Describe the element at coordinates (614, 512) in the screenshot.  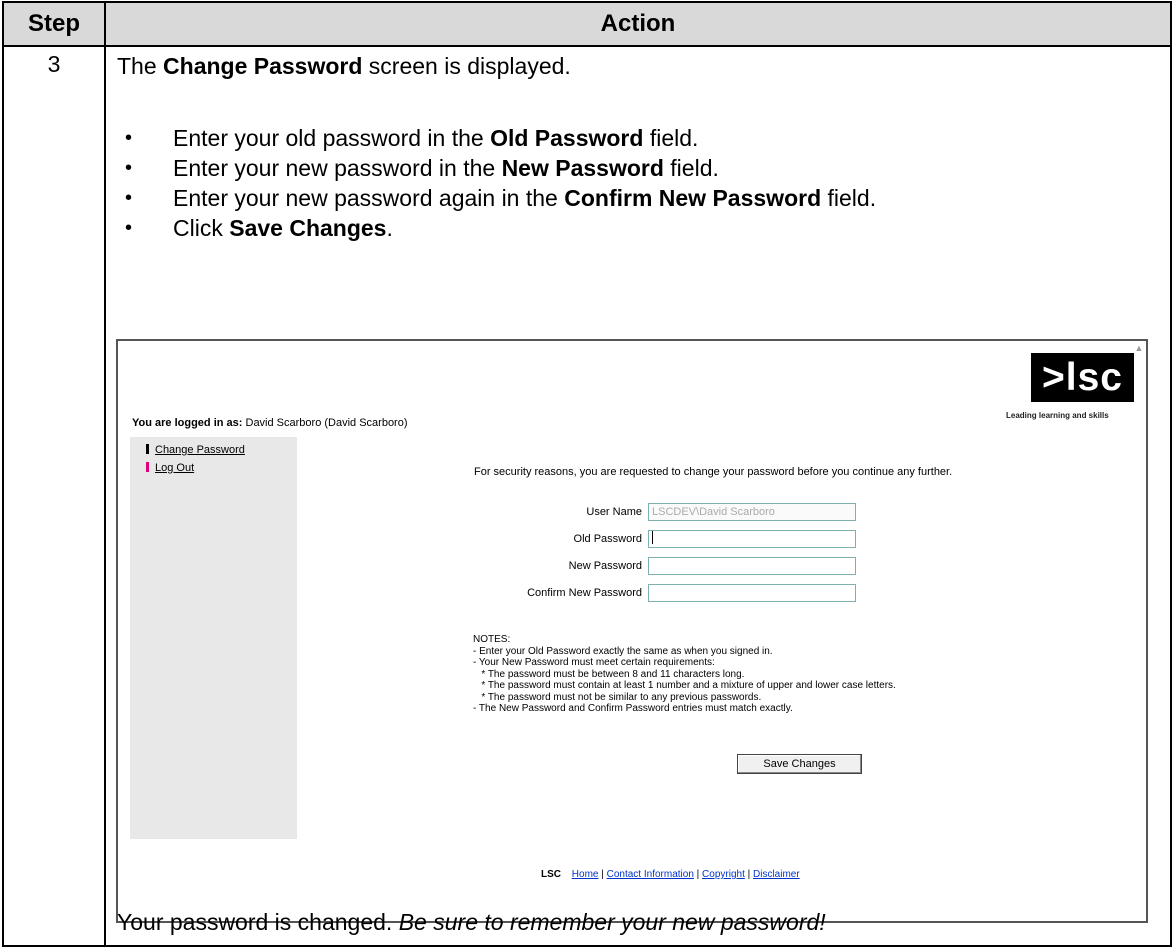
I see `user-name-label: User Name` at that location.